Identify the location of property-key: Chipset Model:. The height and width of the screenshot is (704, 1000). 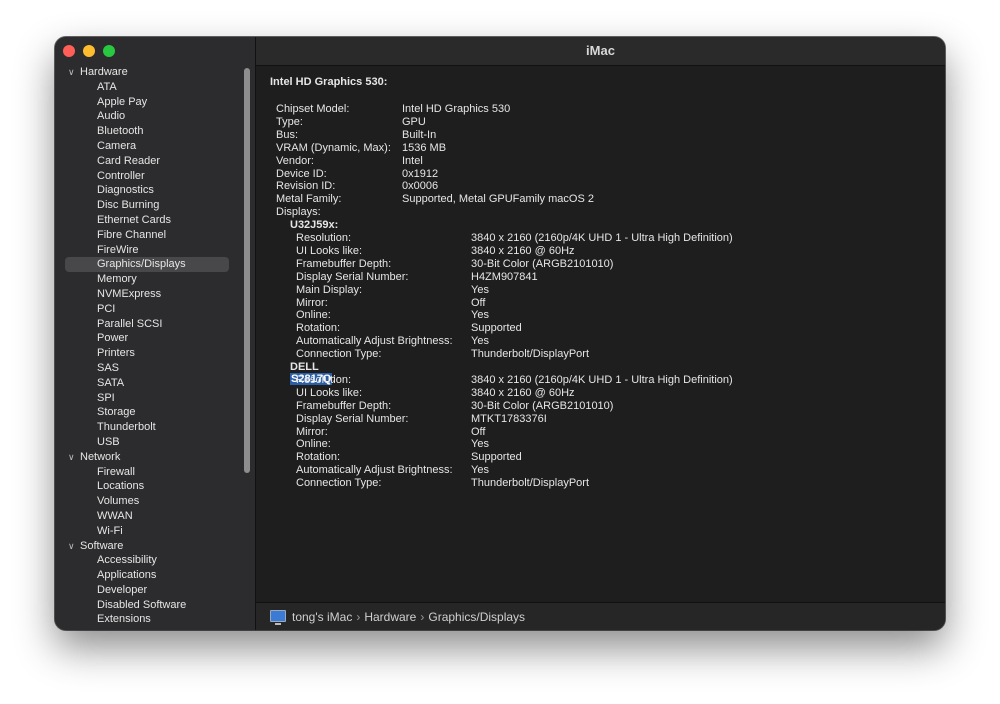
(313, 109).